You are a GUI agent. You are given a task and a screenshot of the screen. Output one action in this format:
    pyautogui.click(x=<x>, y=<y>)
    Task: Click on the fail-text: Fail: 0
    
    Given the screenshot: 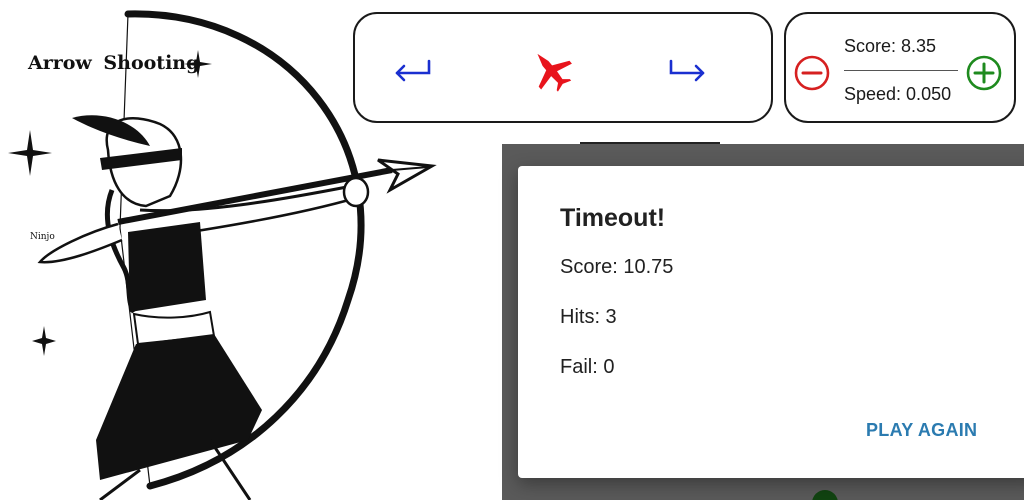 What is the action you would take?
    pyautogui.click(x=587, y=367)
    